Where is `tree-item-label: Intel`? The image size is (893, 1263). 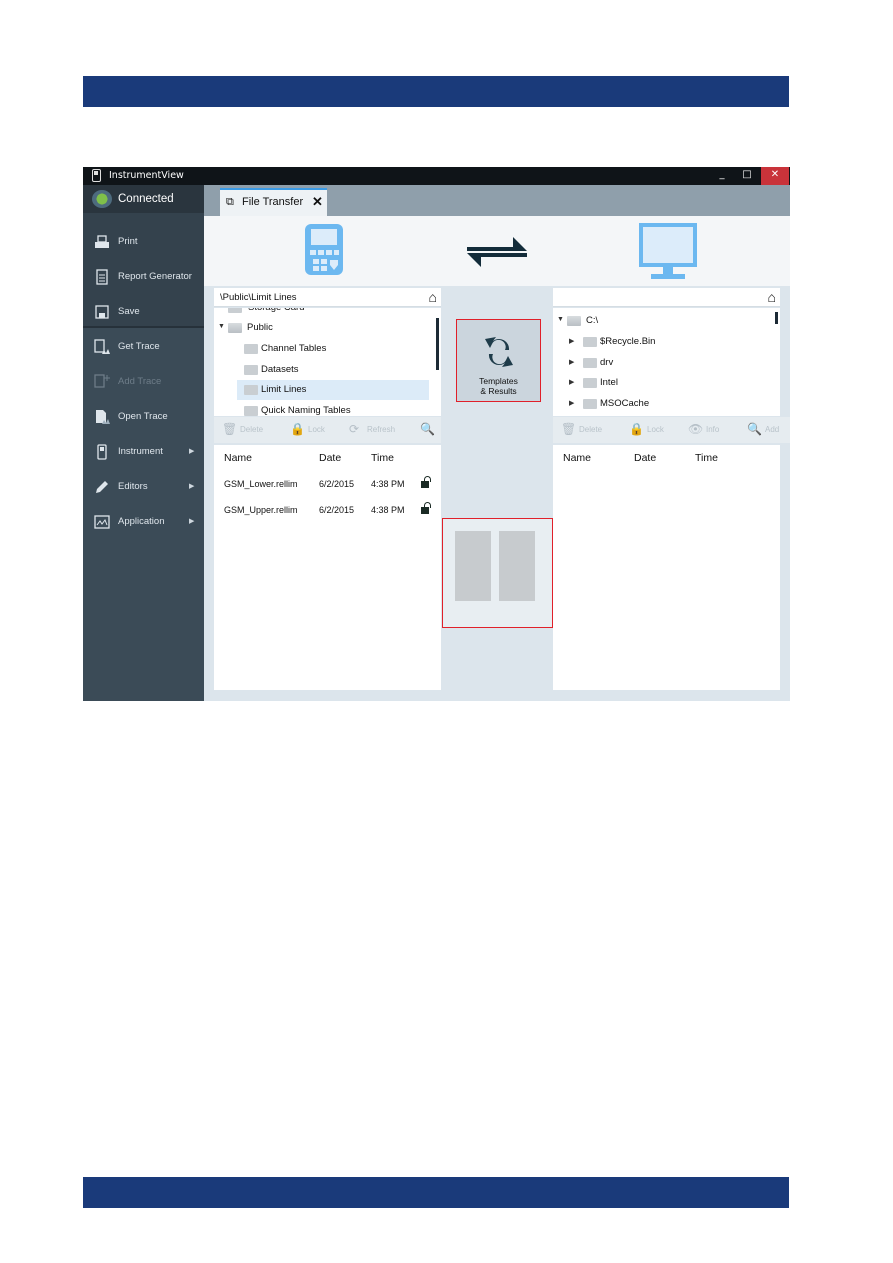
tree-item-label: Intel is located at coordinates (609, 382).